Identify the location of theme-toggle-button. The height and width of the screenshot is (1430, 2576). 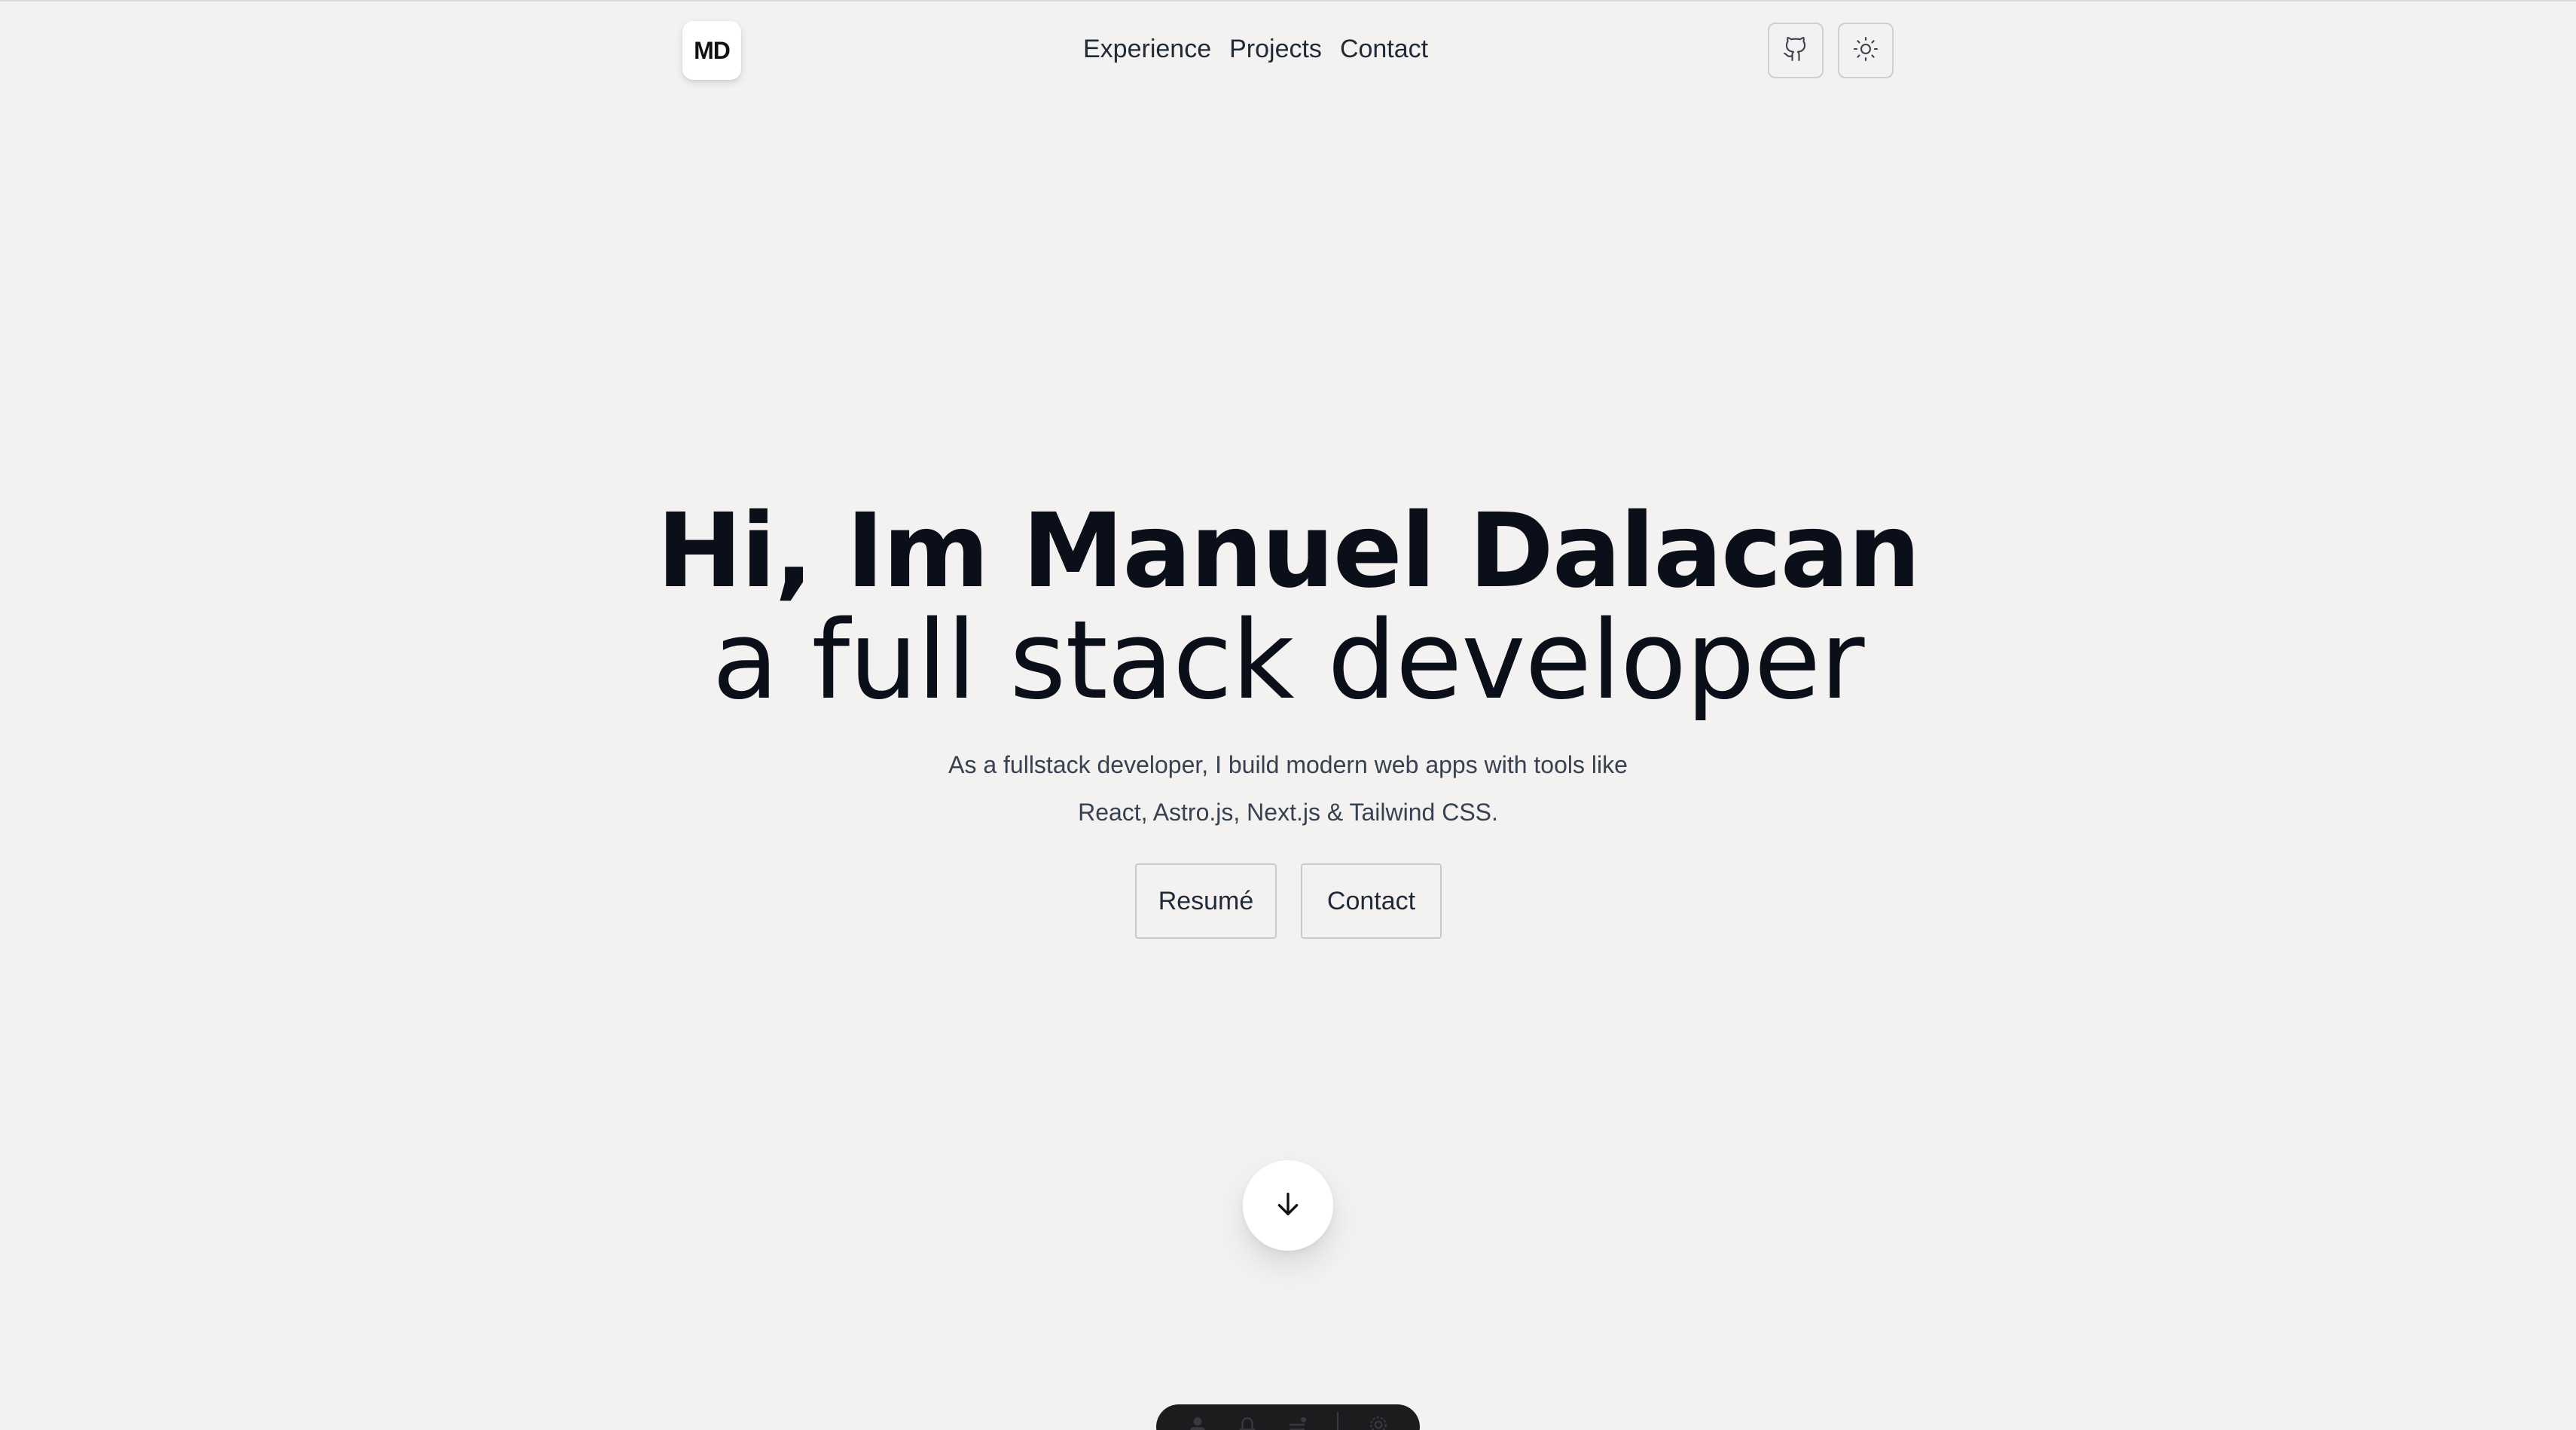
(1866, 51).